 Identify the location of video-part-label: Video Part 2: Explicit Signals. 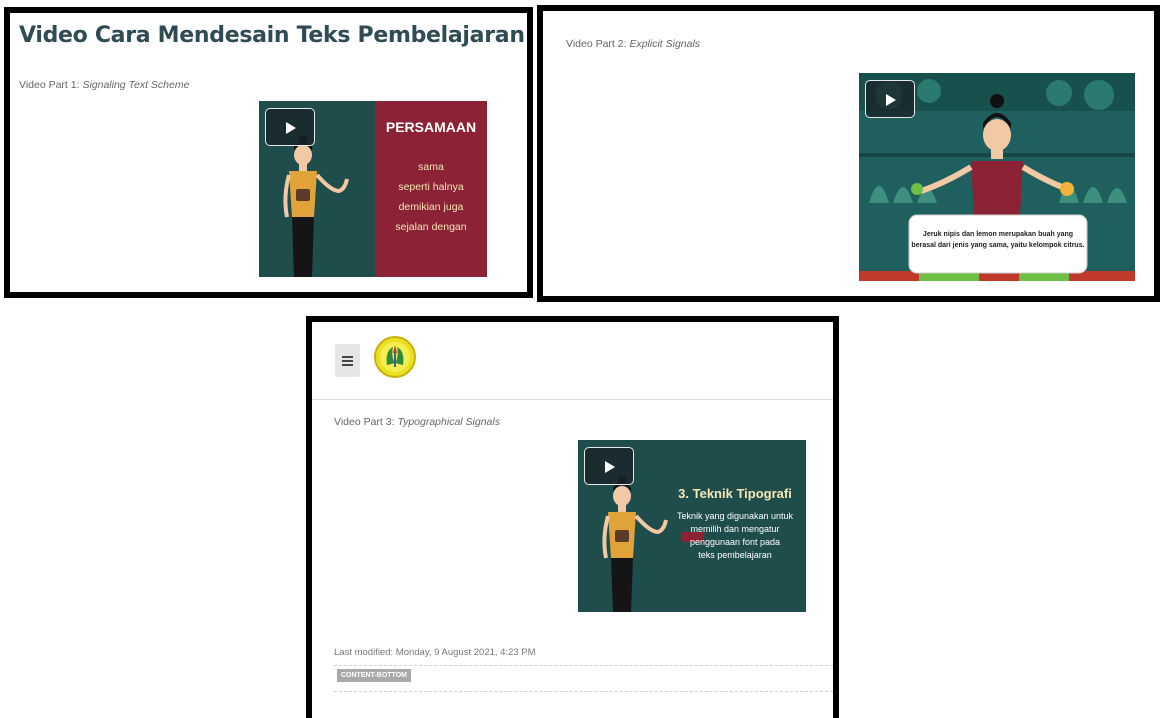
(633, 44).